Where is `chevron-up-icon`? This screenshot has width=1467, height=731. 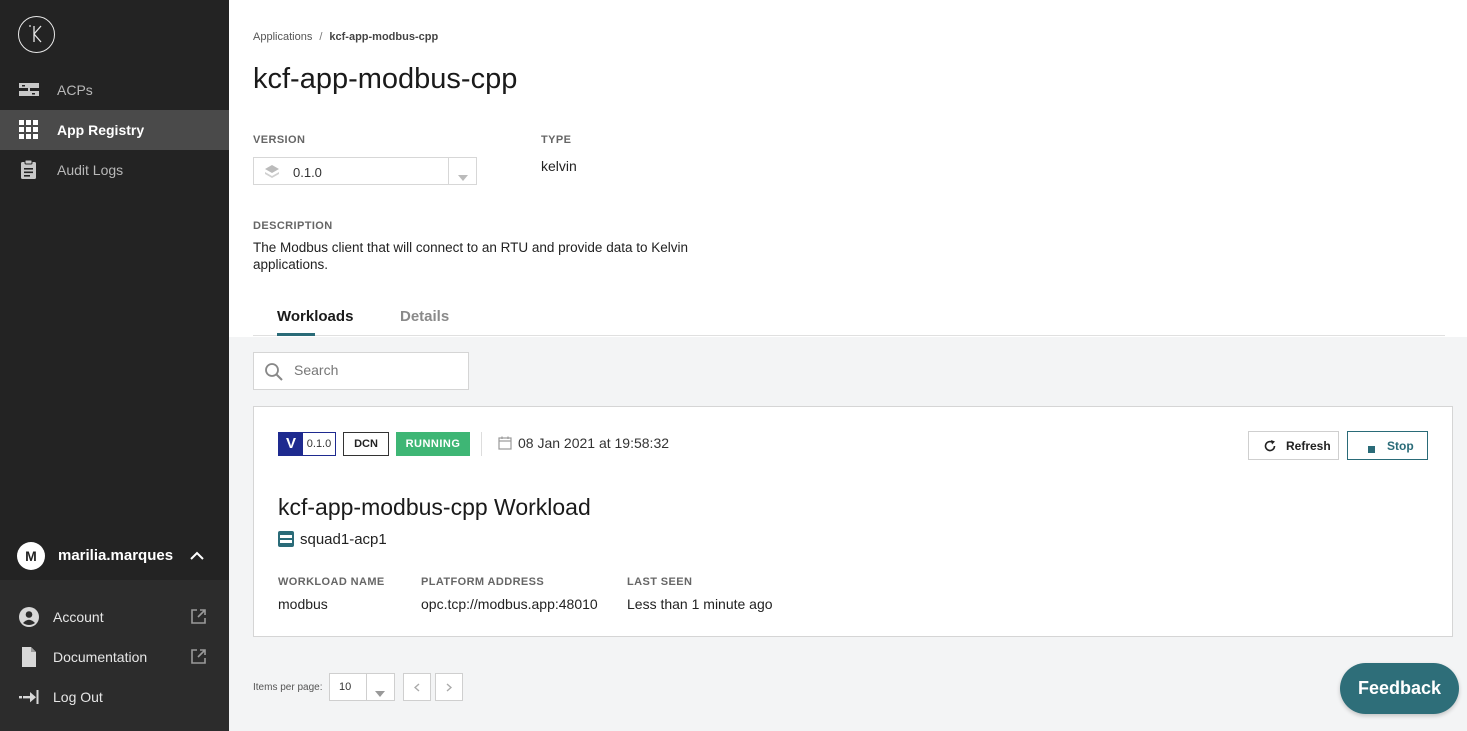 chevron-up-icon is located at coordinates (197, 558).